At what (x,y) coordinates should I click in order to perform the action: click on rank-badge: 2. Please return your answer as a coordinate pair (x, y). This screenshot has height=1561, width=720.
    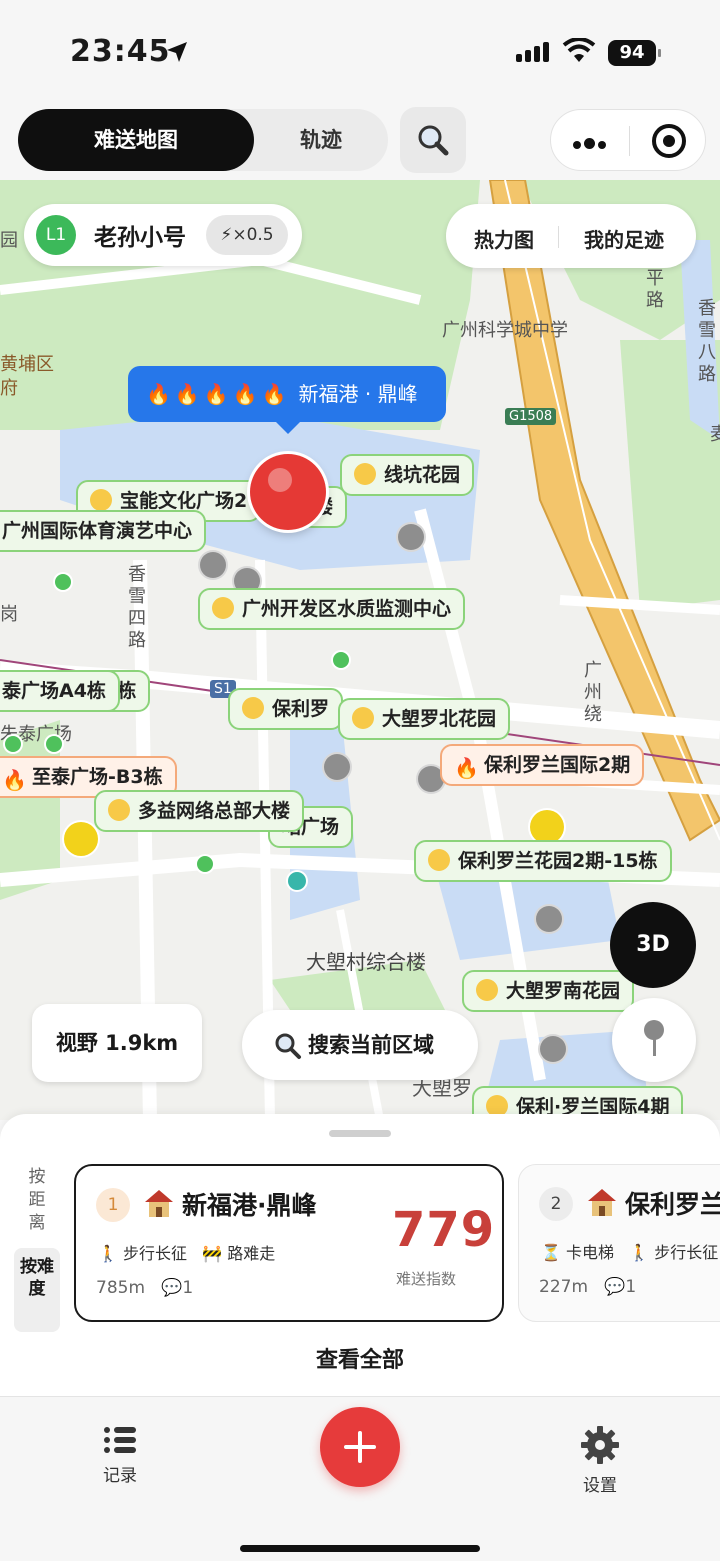
    Looking at the image, I should click on (556, 1204).